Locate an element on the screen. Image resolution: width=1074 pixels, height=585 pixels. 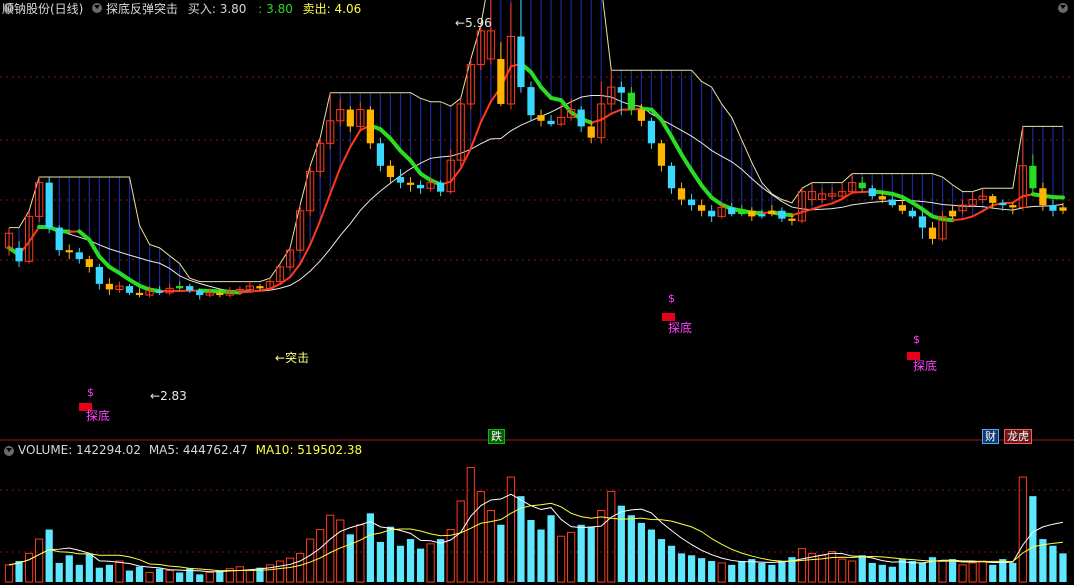
buy-value-2: : 3.80 is located at coordinates (275, 9).